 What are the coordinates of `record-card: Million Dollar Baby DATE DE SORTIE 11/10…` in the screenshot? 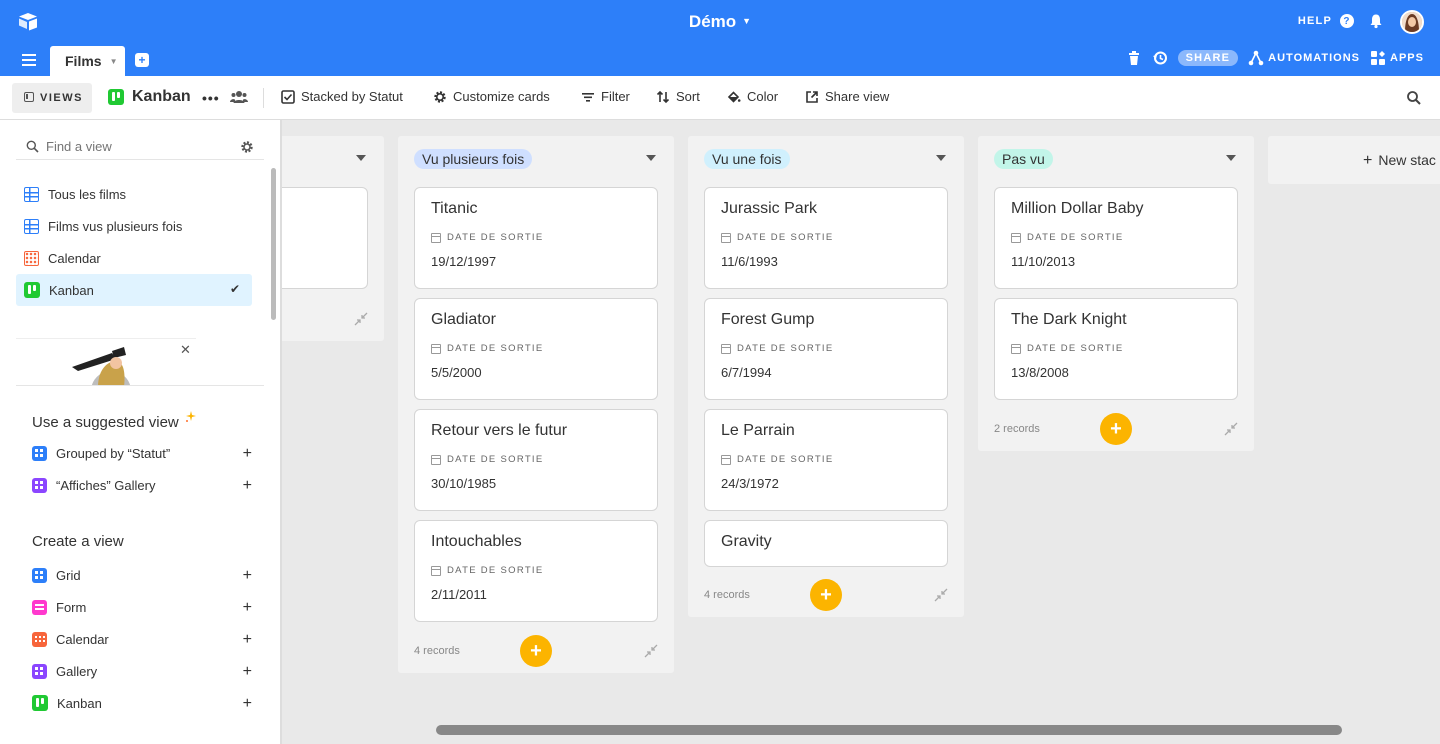 It's located at (1116, 238).